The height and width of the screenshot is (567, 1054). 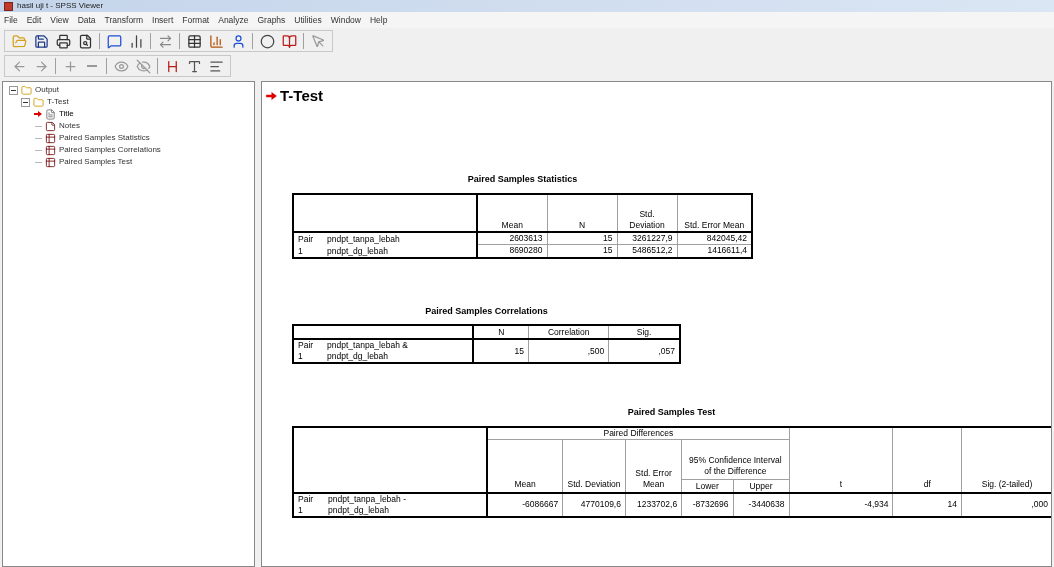 What do you see at coordinates (238, 41) in the screenshot?
I see `person-icon` at bounding box center [238, 41].